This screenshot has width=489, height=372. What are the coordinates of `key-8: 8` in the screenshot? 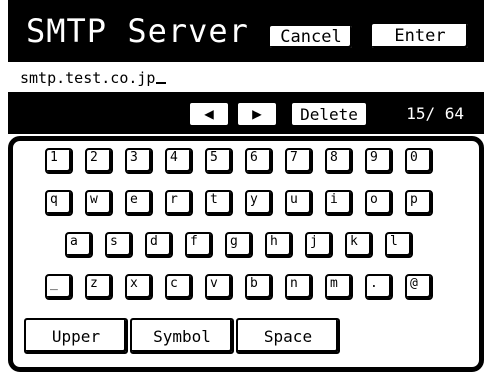 It's located at (339, 161).